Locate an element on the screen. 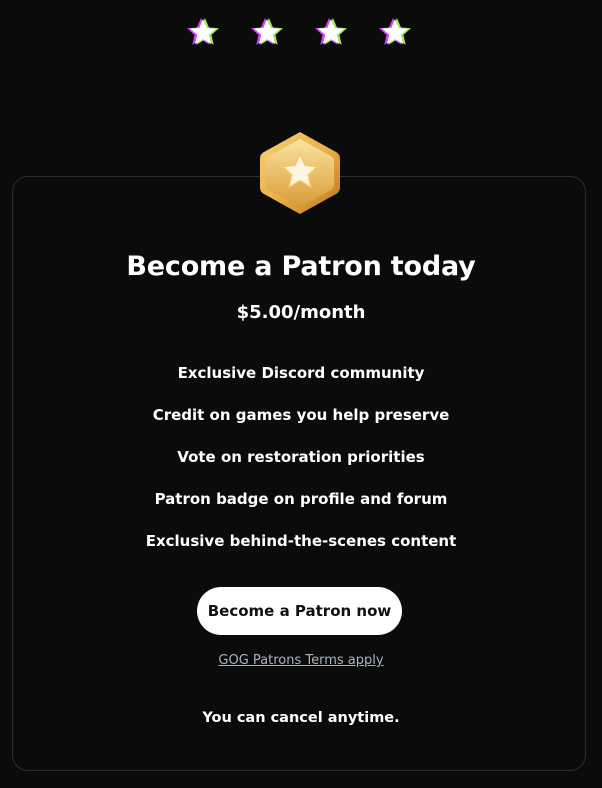 This screenshot has height=788, width=602. terms-container: GOG Patrons Terms apply is located at coordinates (301, 661).